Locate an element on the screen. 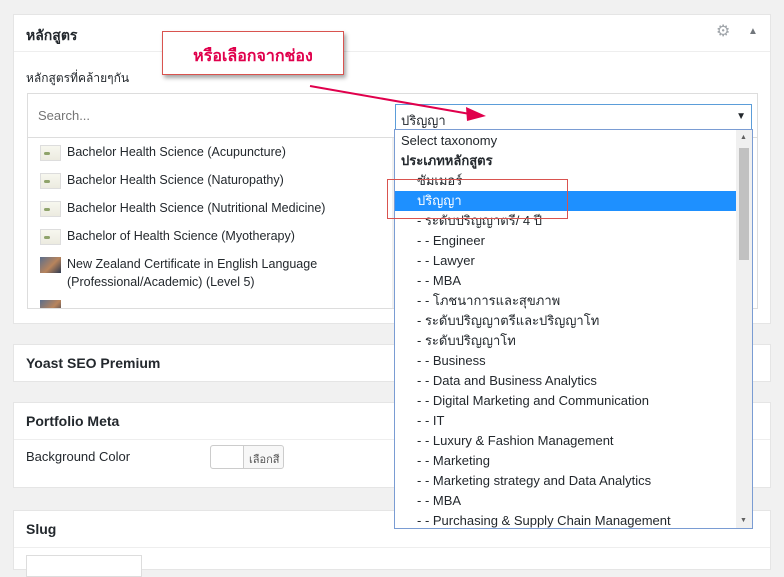  background-color-label: Background Color is located at coordinates (78, 456).